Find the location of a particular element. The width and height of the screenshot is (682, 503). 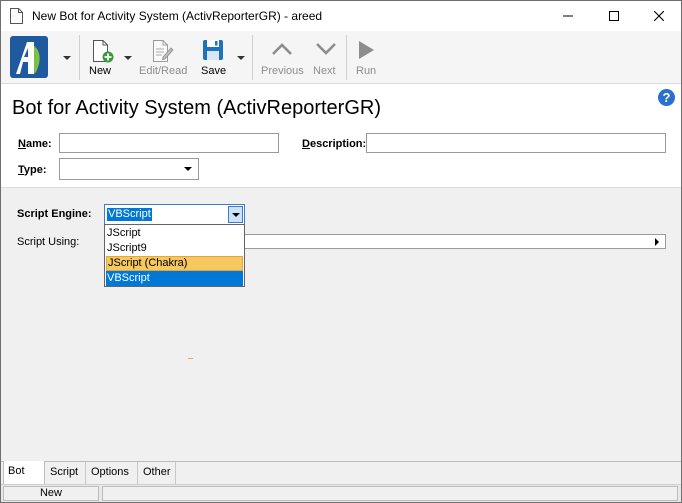

edit-read-button: Edit/Read is located at coordinates (163, 57).